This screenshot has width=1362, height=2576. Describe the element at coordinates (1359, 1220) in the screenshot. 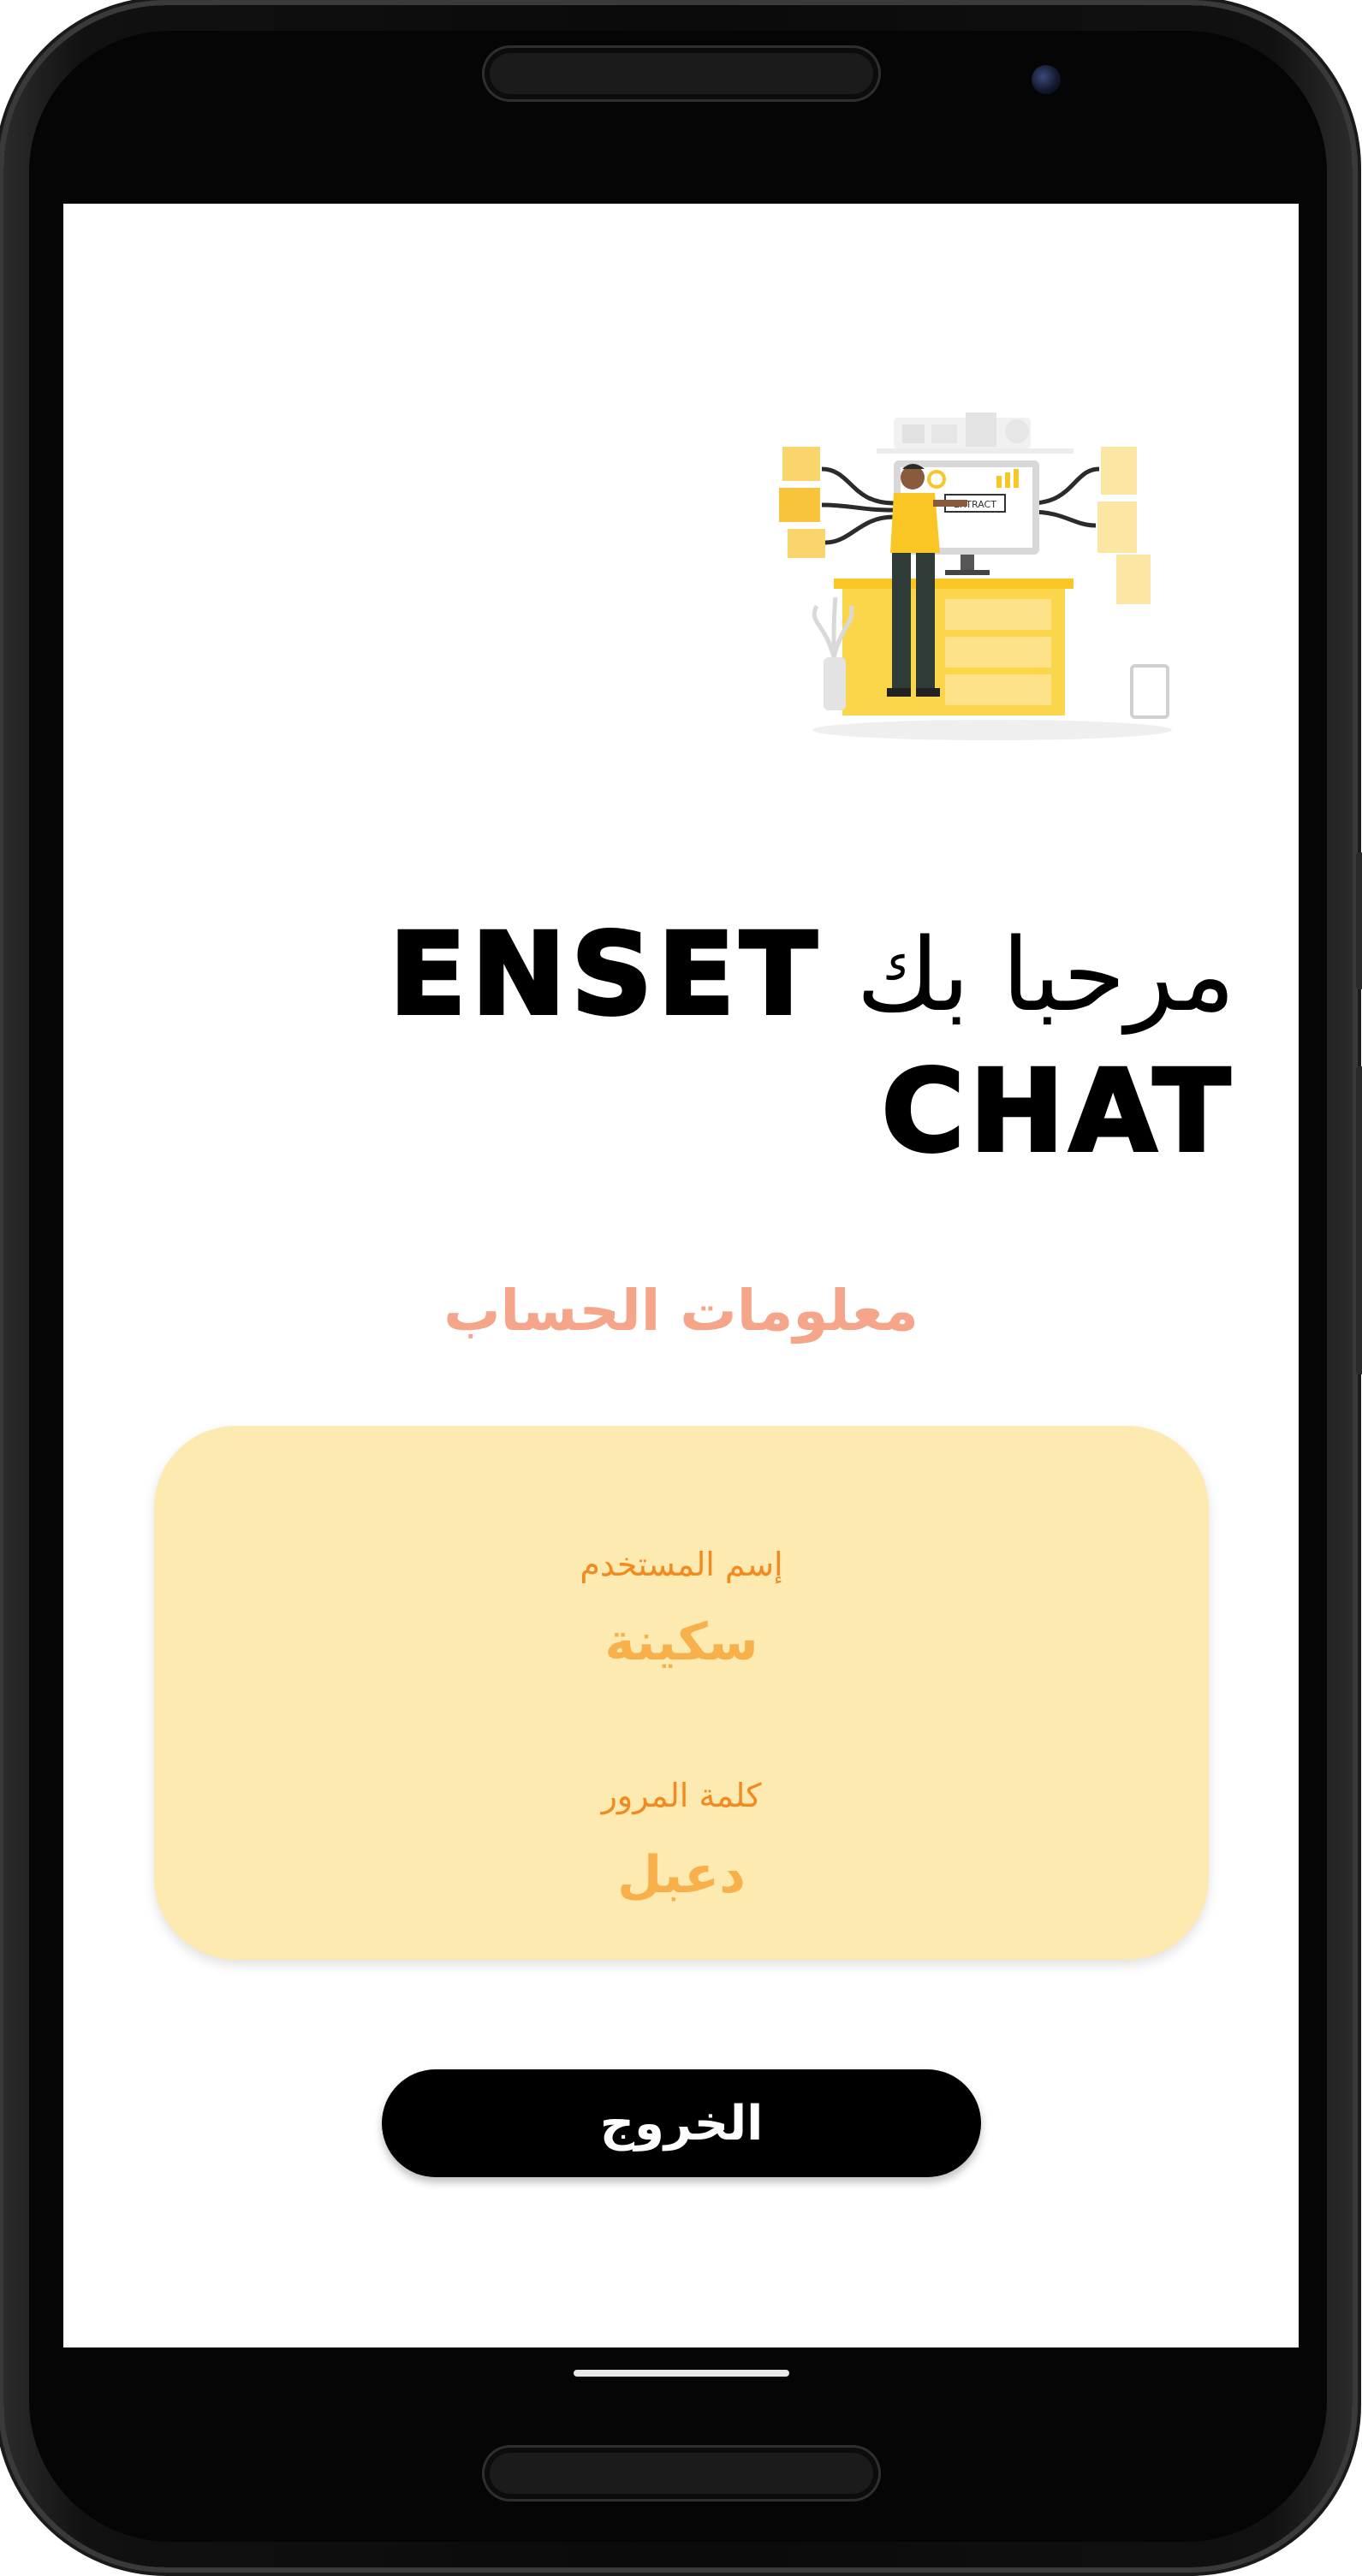

I see `power-button` at that location.